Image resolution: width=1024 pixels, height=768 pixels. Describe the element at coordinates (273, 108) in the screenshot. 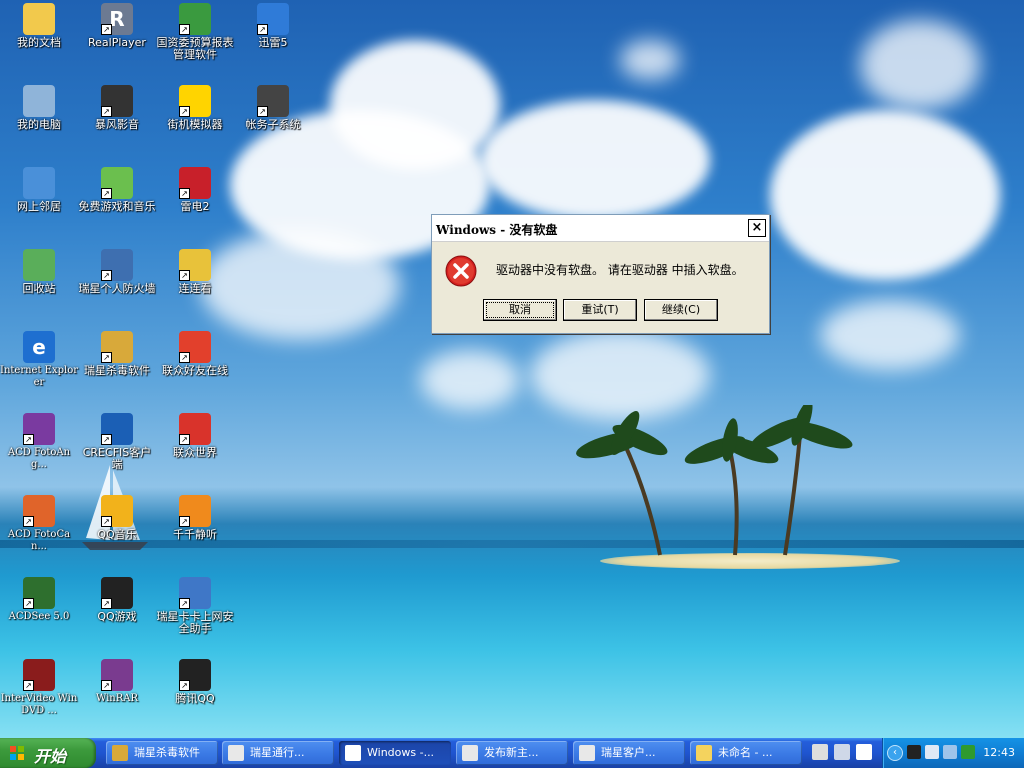

I see `desktop-icon: ↗ 帐务子系统` at that location.